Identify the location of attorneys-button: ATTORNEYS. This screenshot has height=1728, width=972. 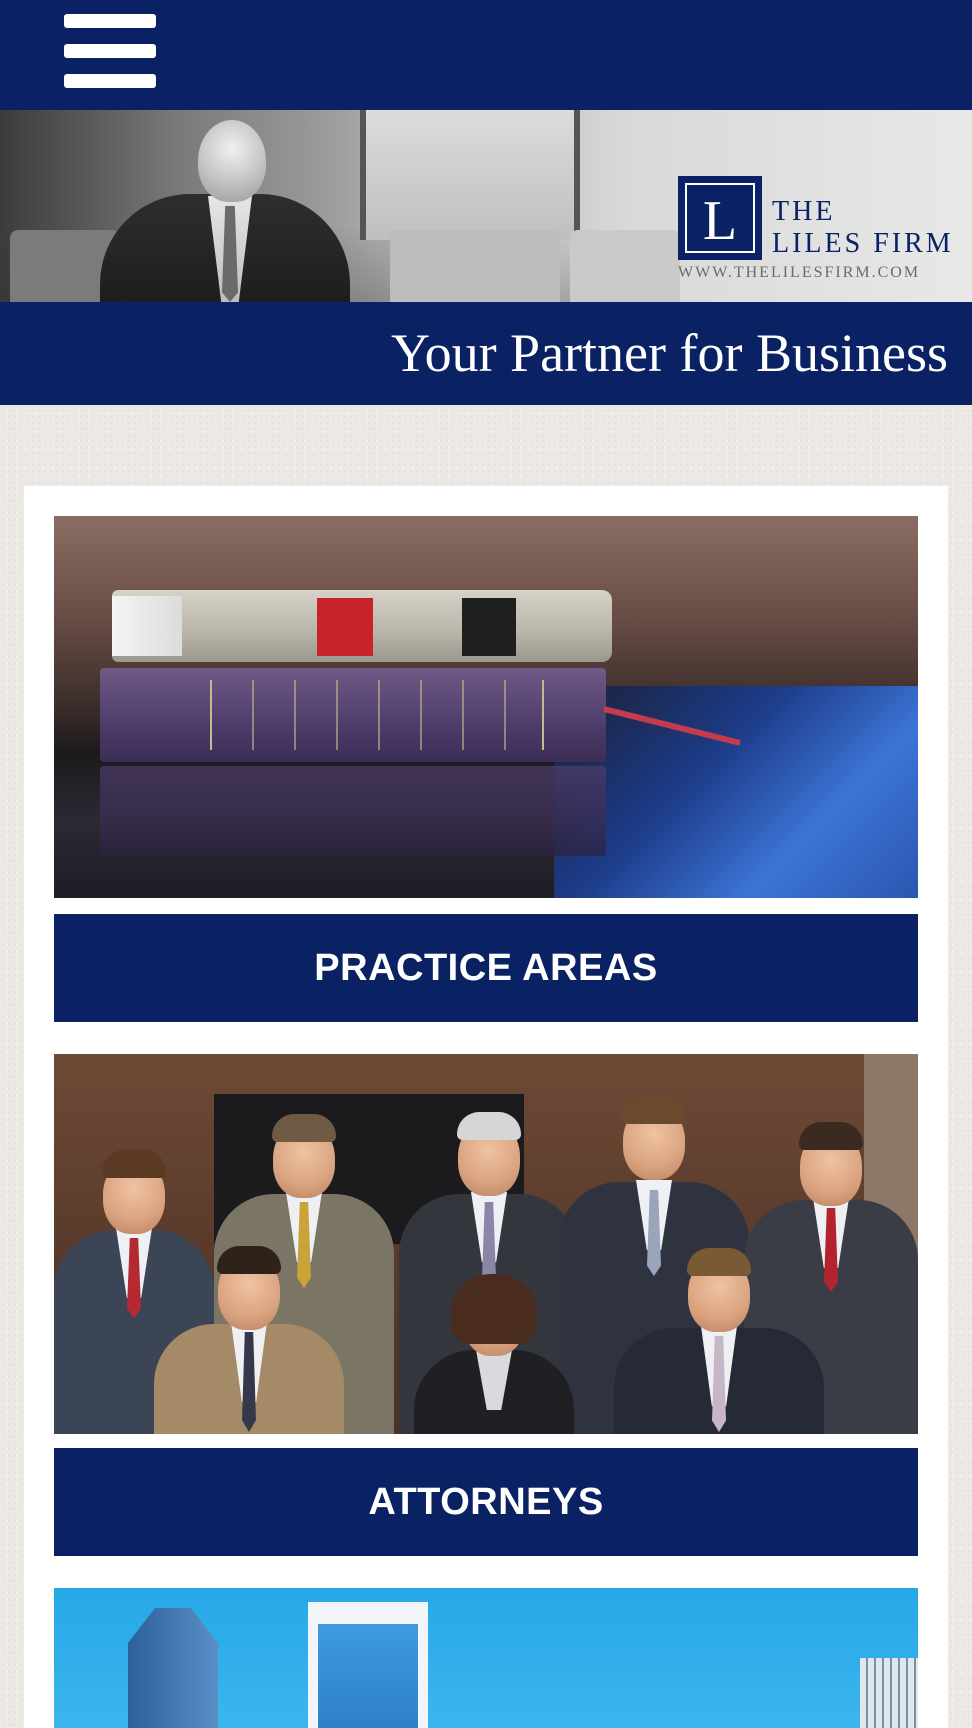
(486, 1502).